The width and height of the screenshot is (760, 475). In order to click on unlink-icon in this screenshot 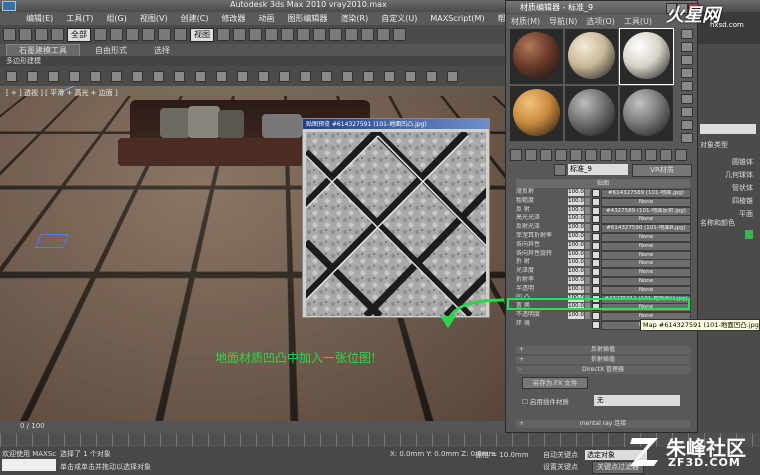, I will do `click(57, 34)`.